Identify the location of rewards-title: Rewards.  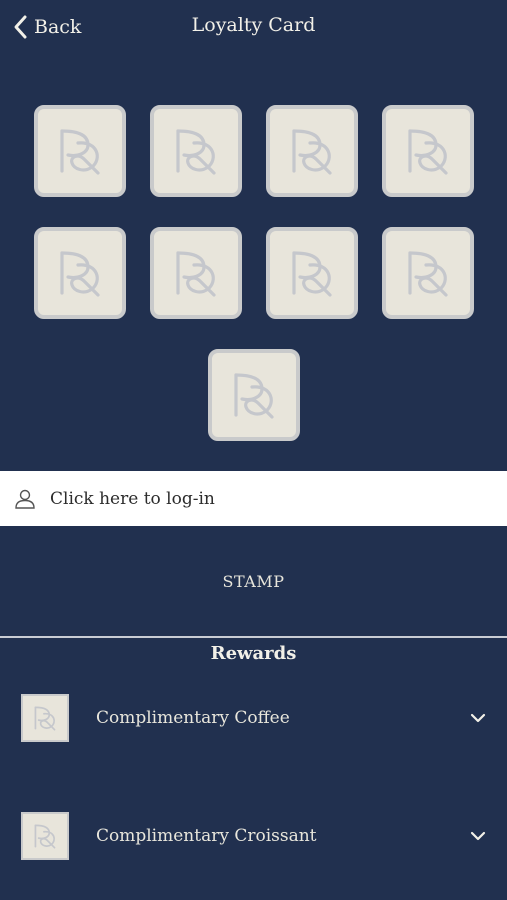
(253, 653).